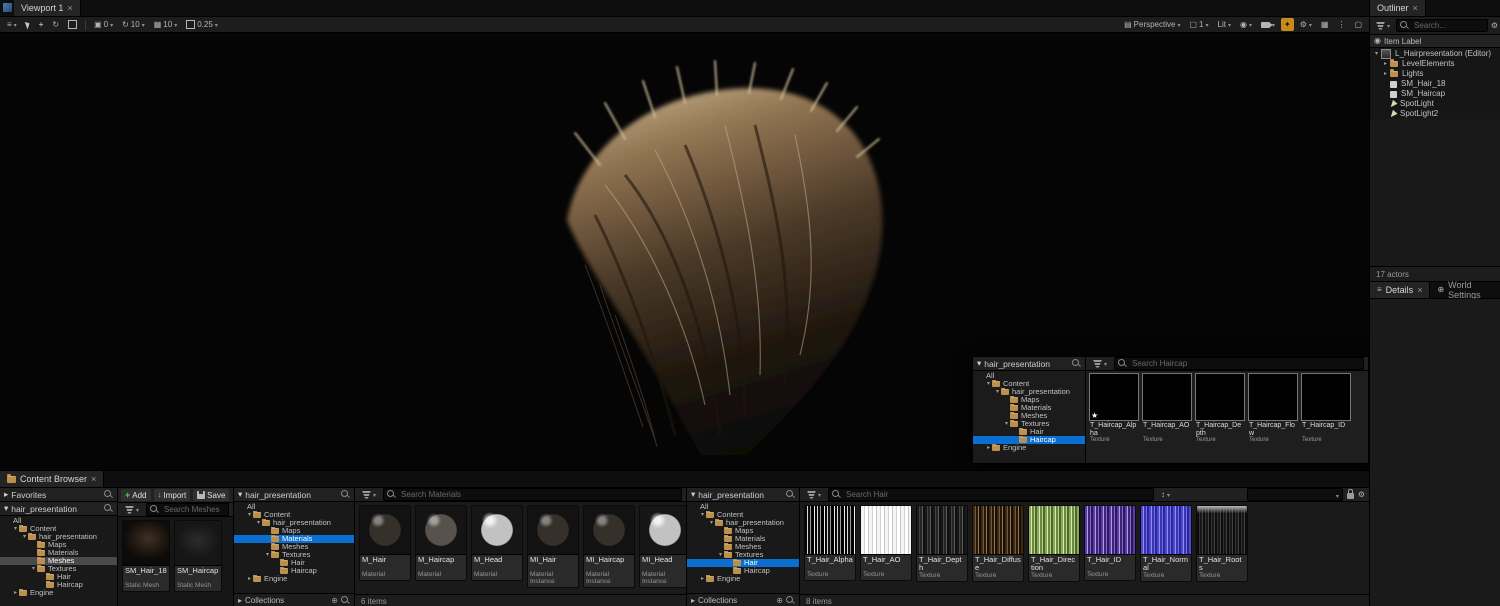  What do you see at coordinates (28, 24) in the screenshot?
I see `select-tool-button` at bounding box center [28, 24].